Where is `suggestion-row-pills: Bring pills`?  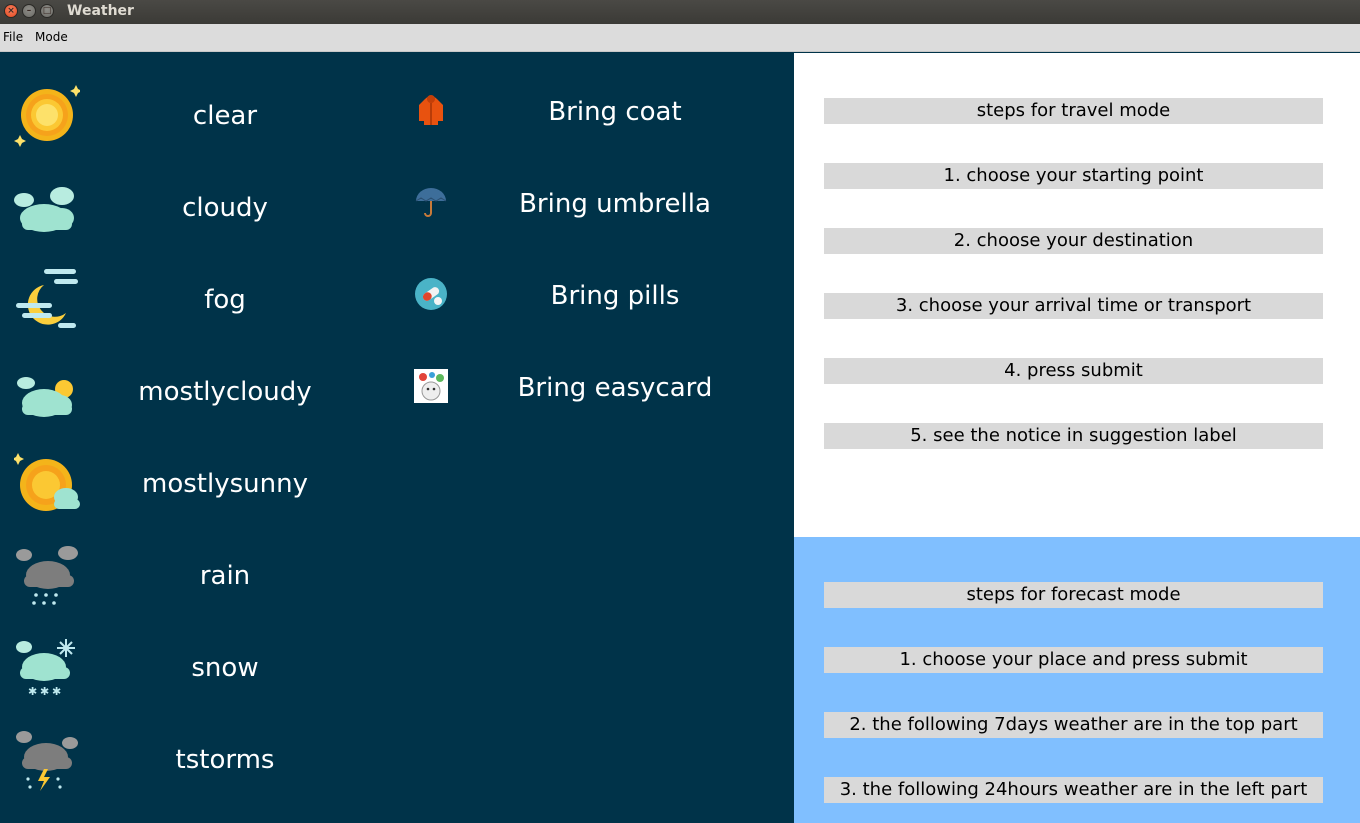
suggestion-row-pills: Bring pills is located at coordinates (597, 301).